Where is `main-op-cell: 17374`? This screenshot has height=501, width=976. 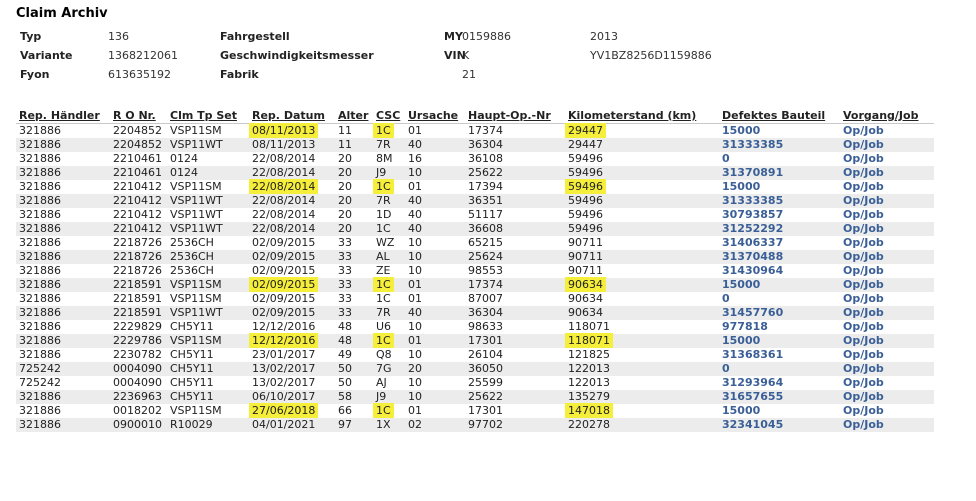 main-op-cell: 17374 is located at coordinates (515, 285).